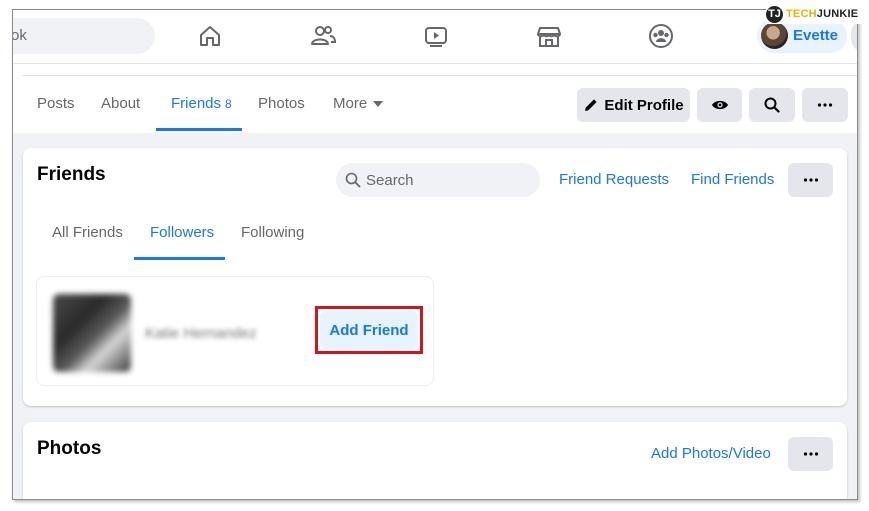 The image size is (869, 511). I want to click on techjunkie-logo: TJ TECHJUNKIE, so click(814, 14).